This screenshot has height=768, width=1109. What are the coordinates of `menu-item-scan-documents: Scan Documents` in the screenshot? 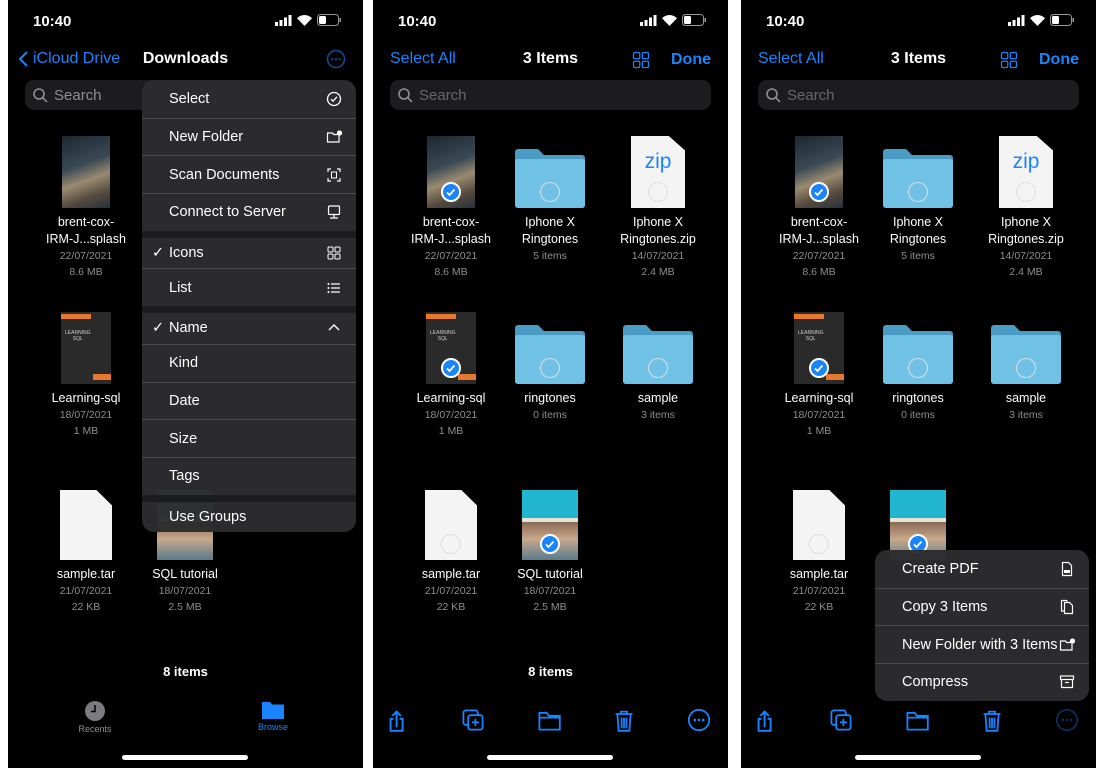 It's located at (249, 174).